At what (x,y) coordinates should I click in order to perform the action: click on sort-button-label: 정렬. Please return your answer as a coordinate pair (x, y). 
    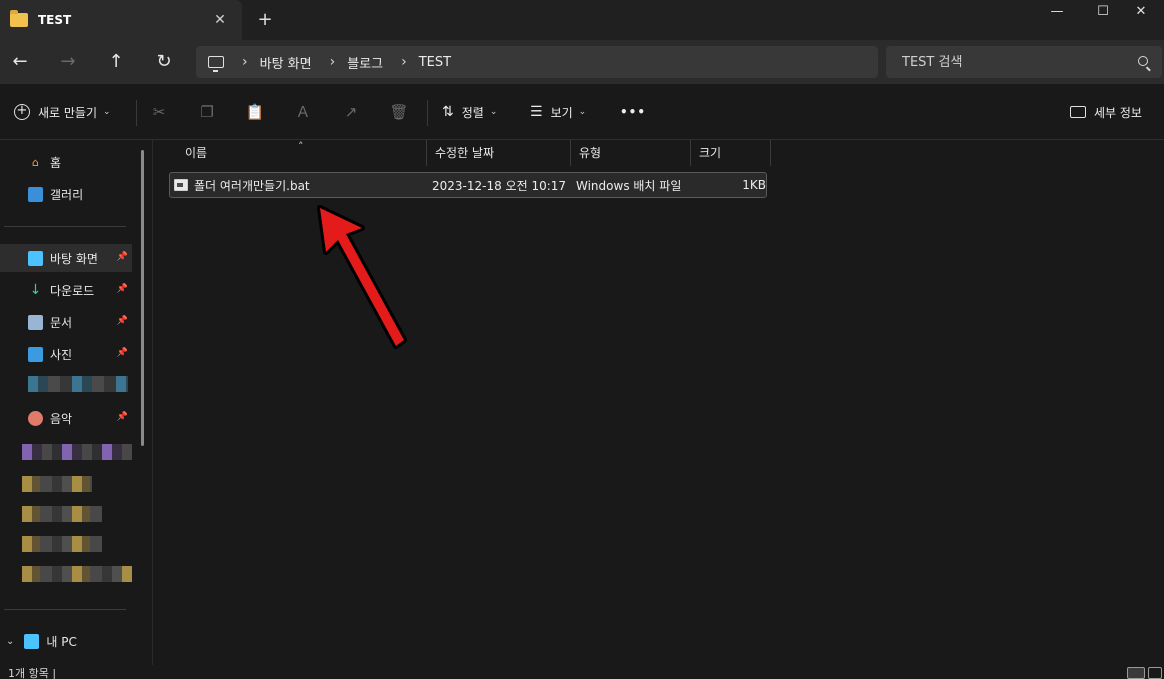
    Looking at the image, I should click on (472, 112).